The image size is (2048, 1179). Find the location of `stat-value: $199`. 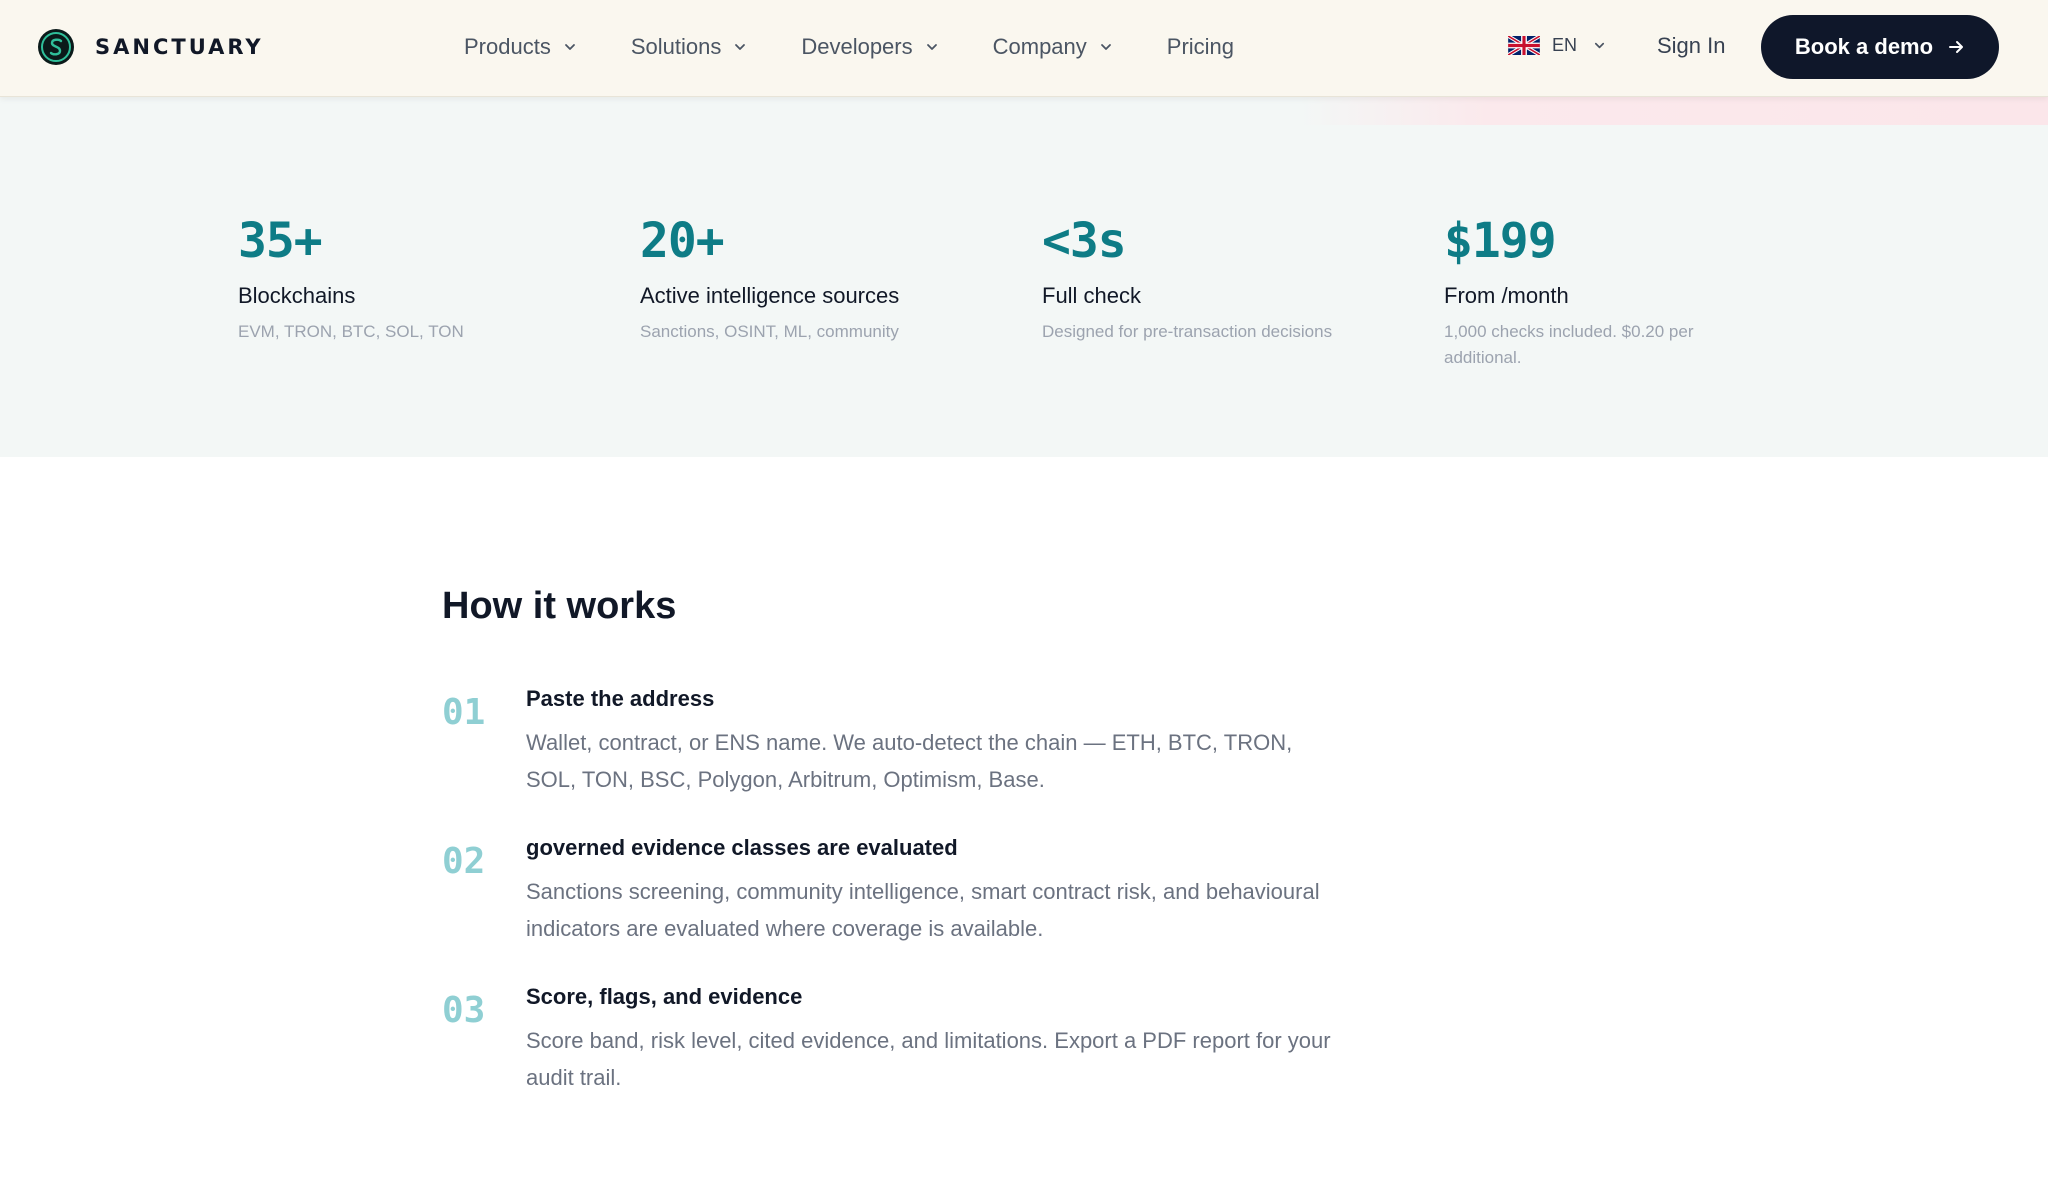

stat-value: $199 is located at coordinates (1500, 241).